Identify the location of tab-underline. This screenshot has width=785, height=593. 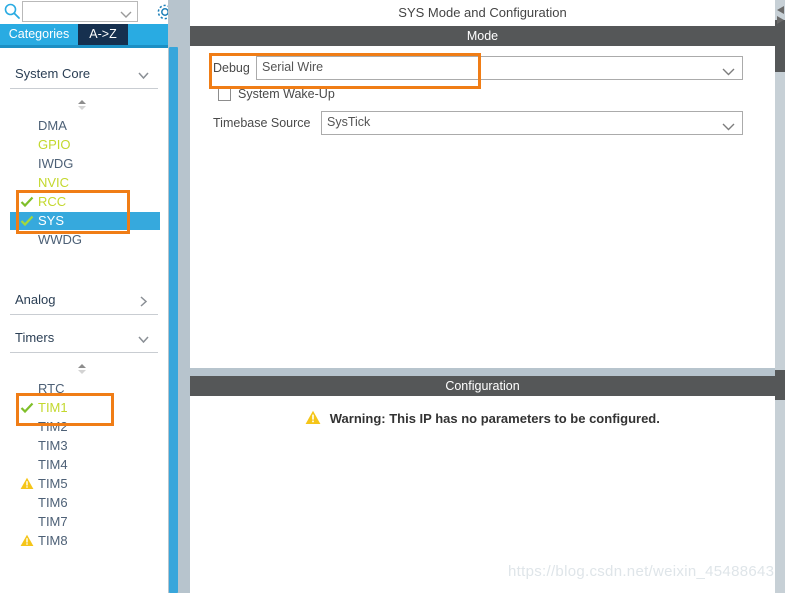
(84, 46).